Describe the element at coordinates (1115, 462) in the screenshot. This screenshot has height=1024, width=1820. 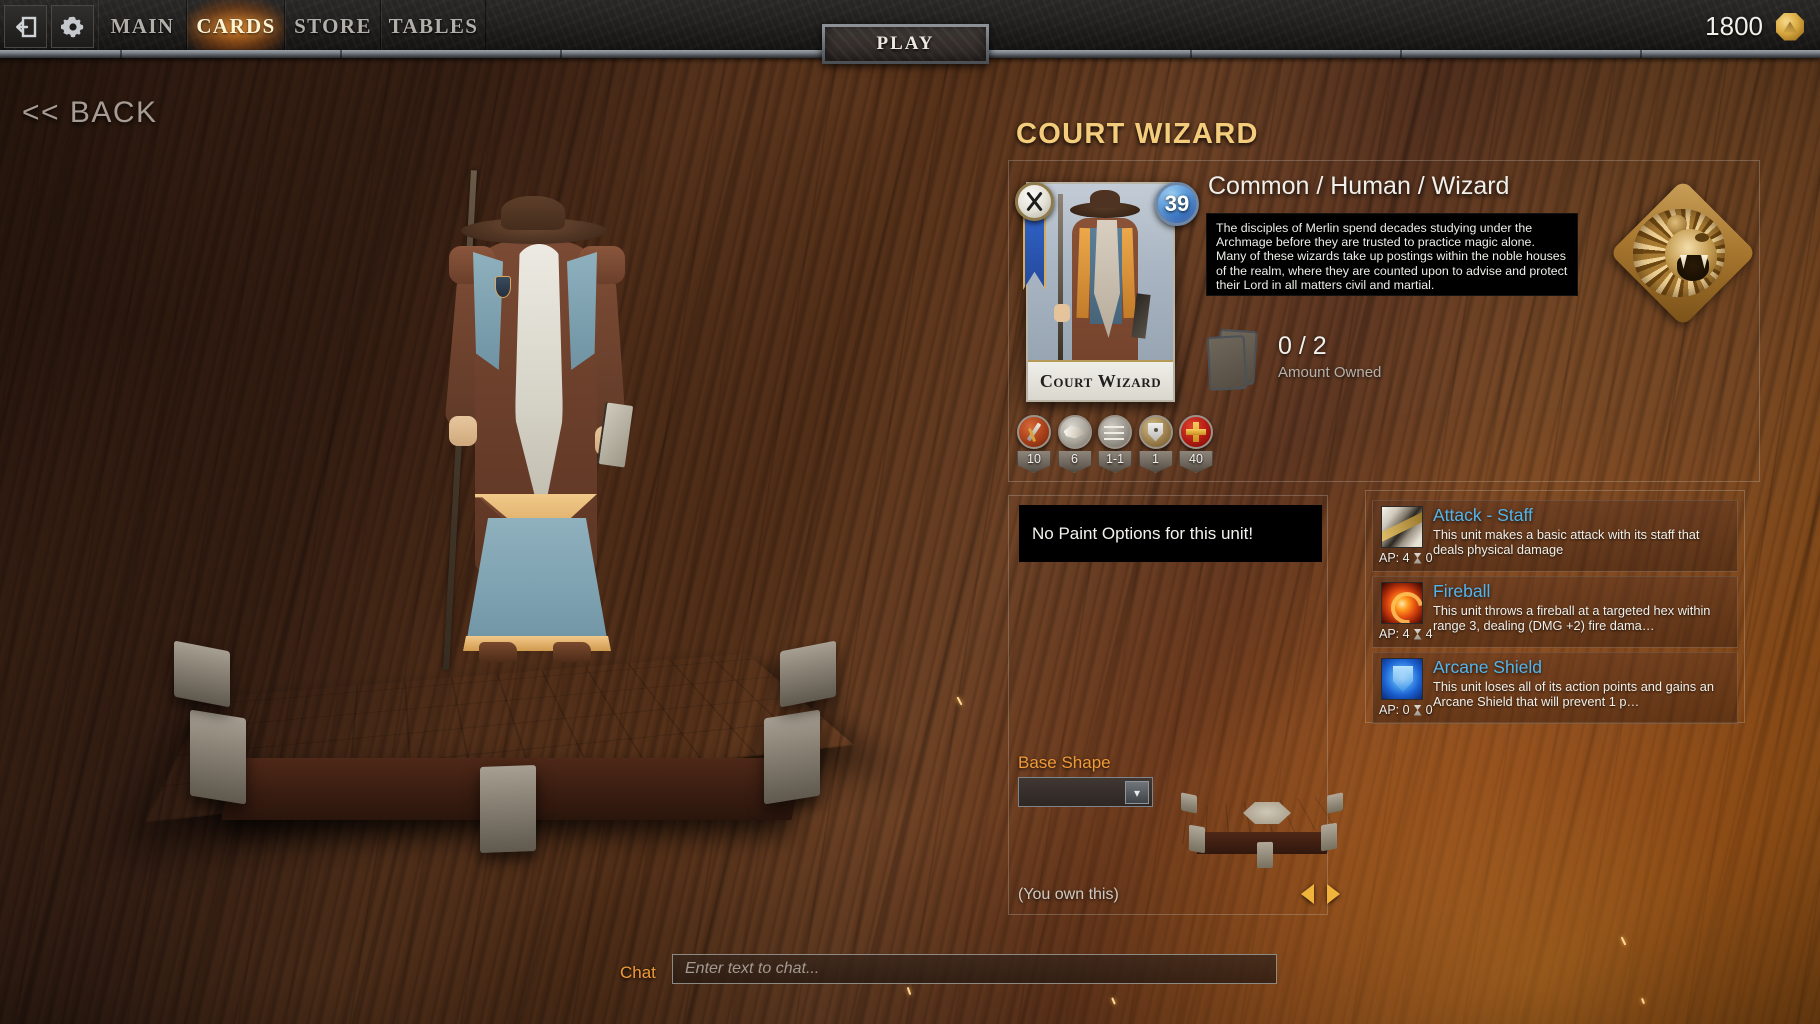
I see `stat-range-value: 1-1` at that location.